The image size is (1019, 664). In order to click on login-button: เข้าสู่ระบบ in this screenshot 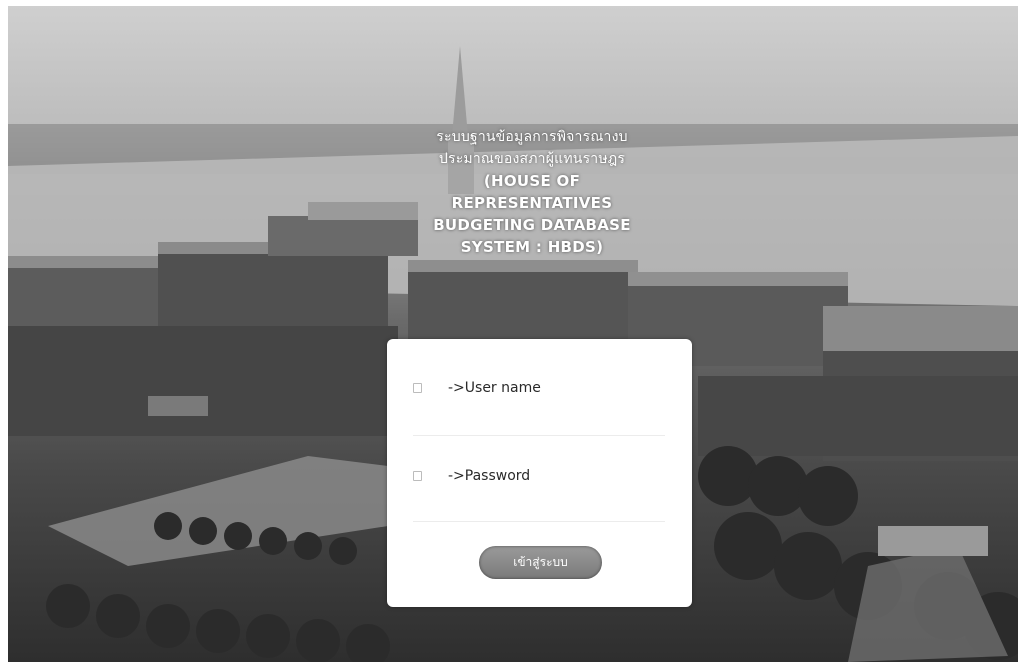, I will do `click(540, 562)`.